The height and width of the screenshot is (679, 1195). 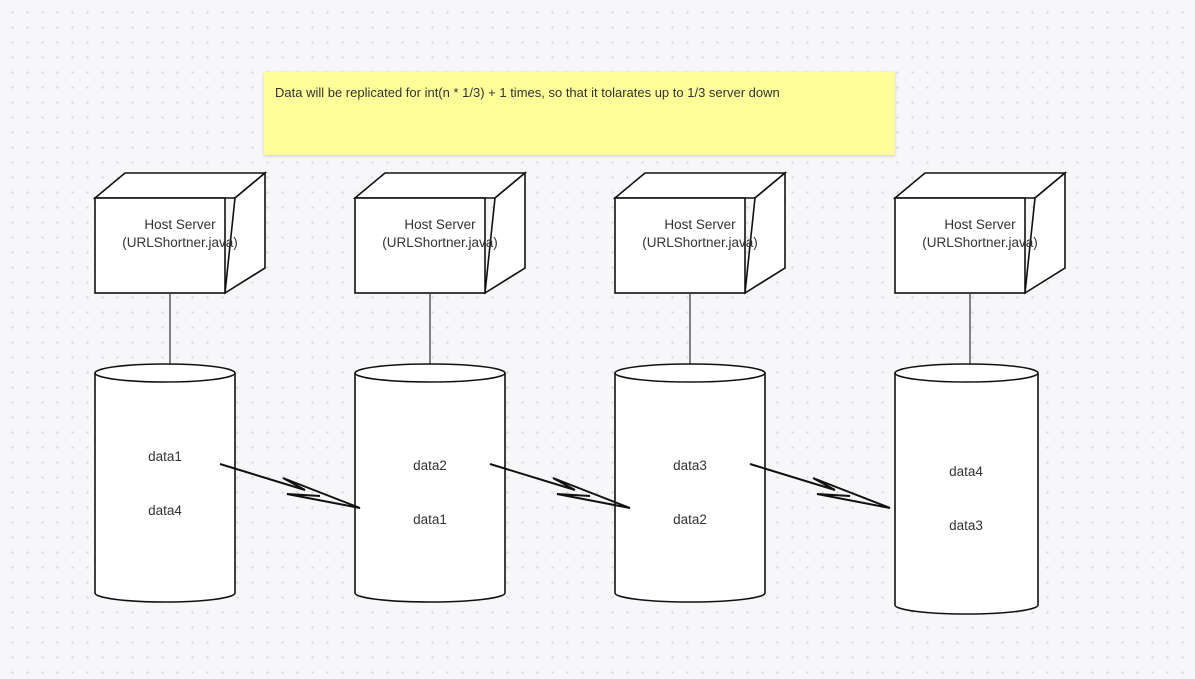 What do you see at coordinates (440, 233) in the screenshot?
I see `host-server-2: Host Server (URLShortner.java)` at bounding box center [440, 233].